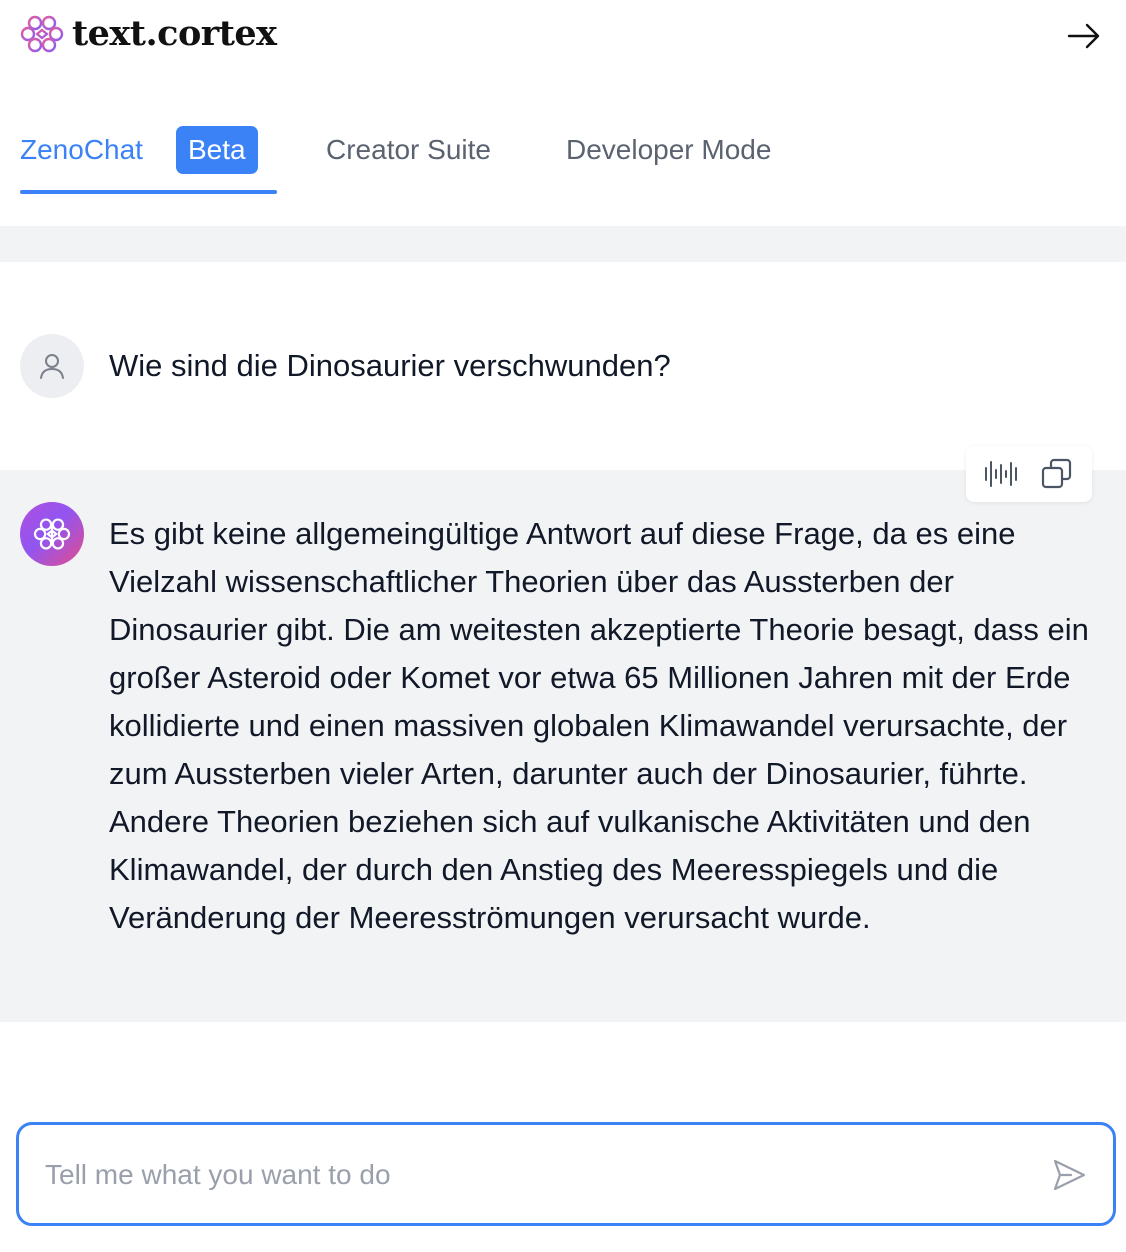 The width and height of the screenshot is (1126, 1252). What do you see at coordinates (408, 150) in the screenshot?
I see `tab-creator-suite: Creator Suite` at bounding box center [408, 150].